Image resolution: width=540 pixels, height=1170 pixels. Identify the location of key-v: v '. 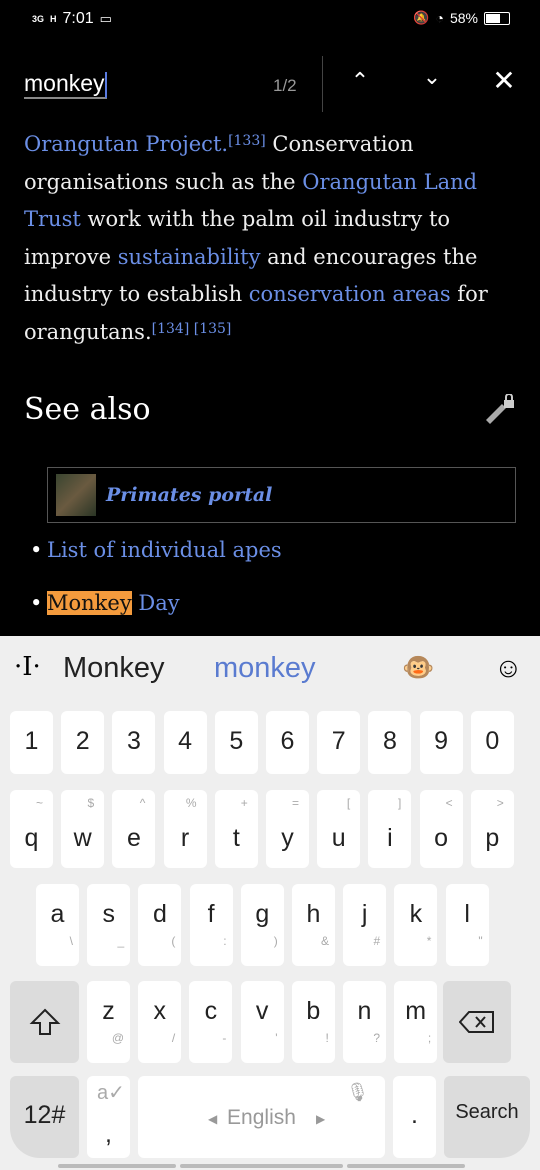
(262, 1022).